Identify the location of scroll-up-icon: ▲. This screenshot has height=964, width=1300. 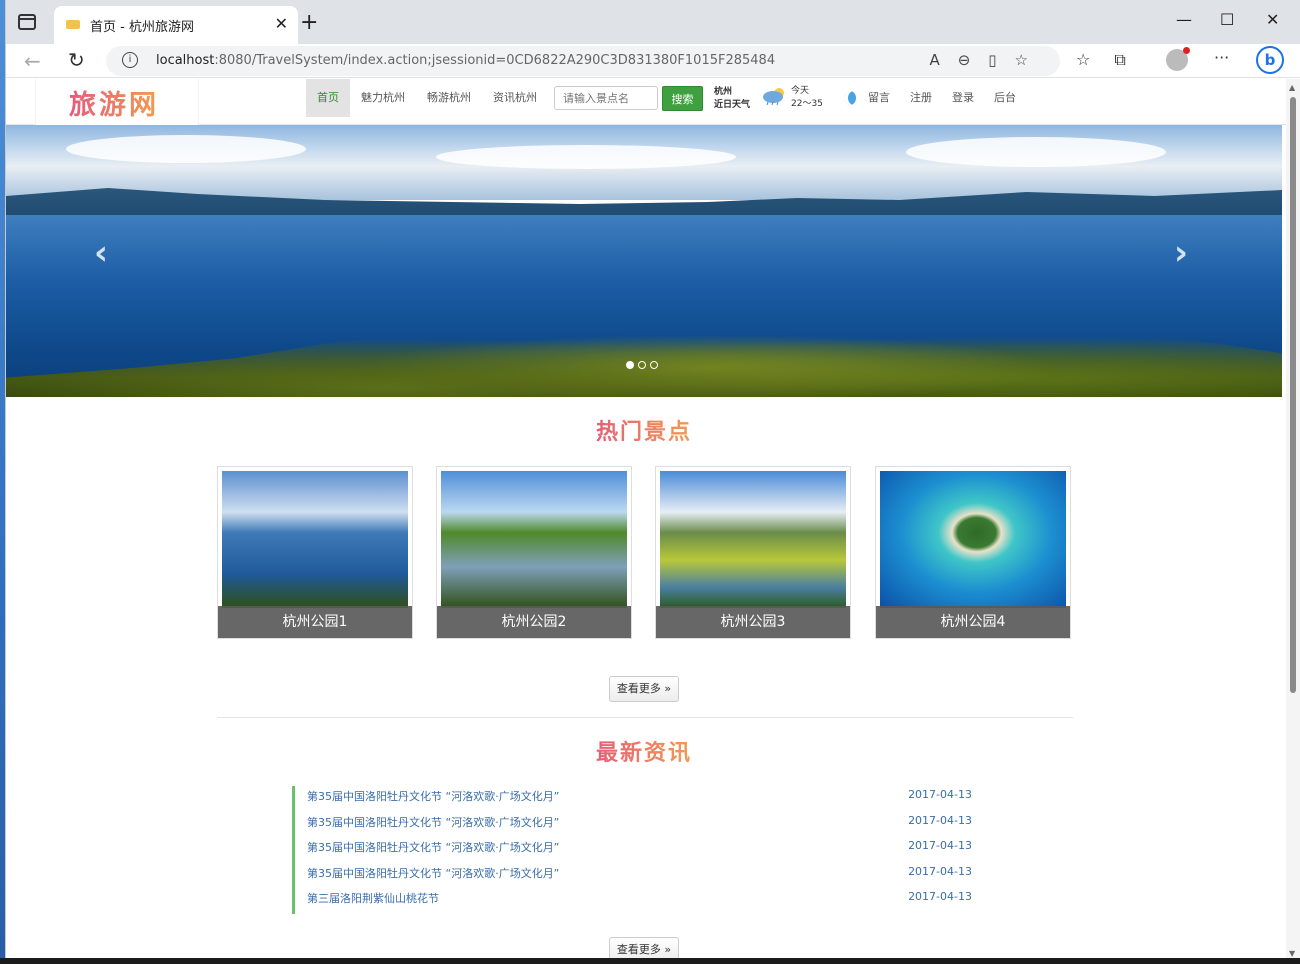
(1292, 87).